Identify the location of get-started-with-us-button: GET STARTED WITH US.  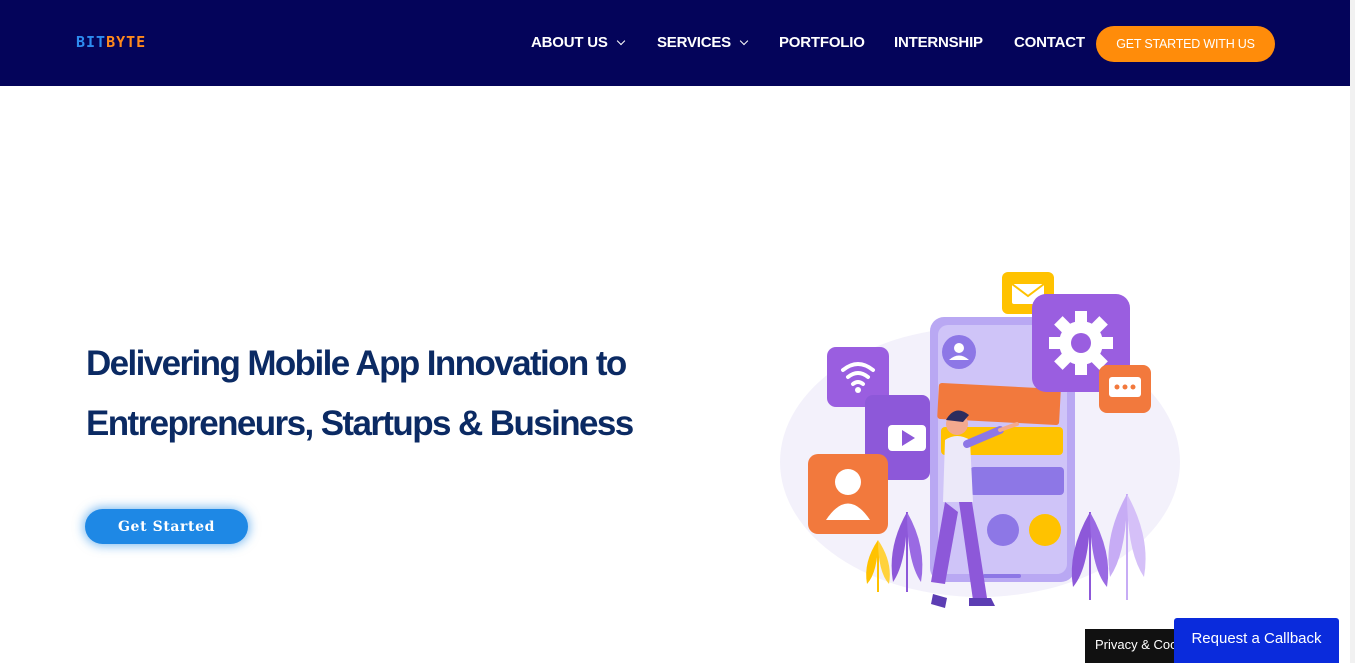
(1185, 44).